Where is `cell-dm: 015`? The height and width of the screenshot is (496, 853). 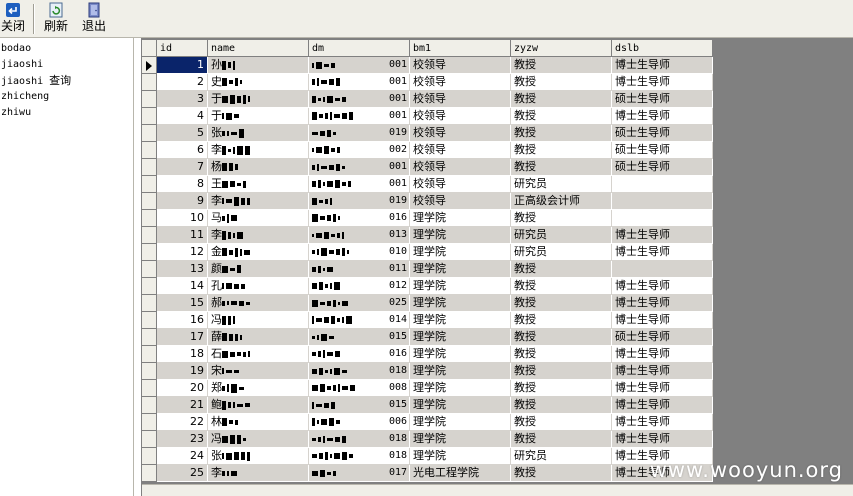 cell-dm: 015 is located at coordinates (359, 337).